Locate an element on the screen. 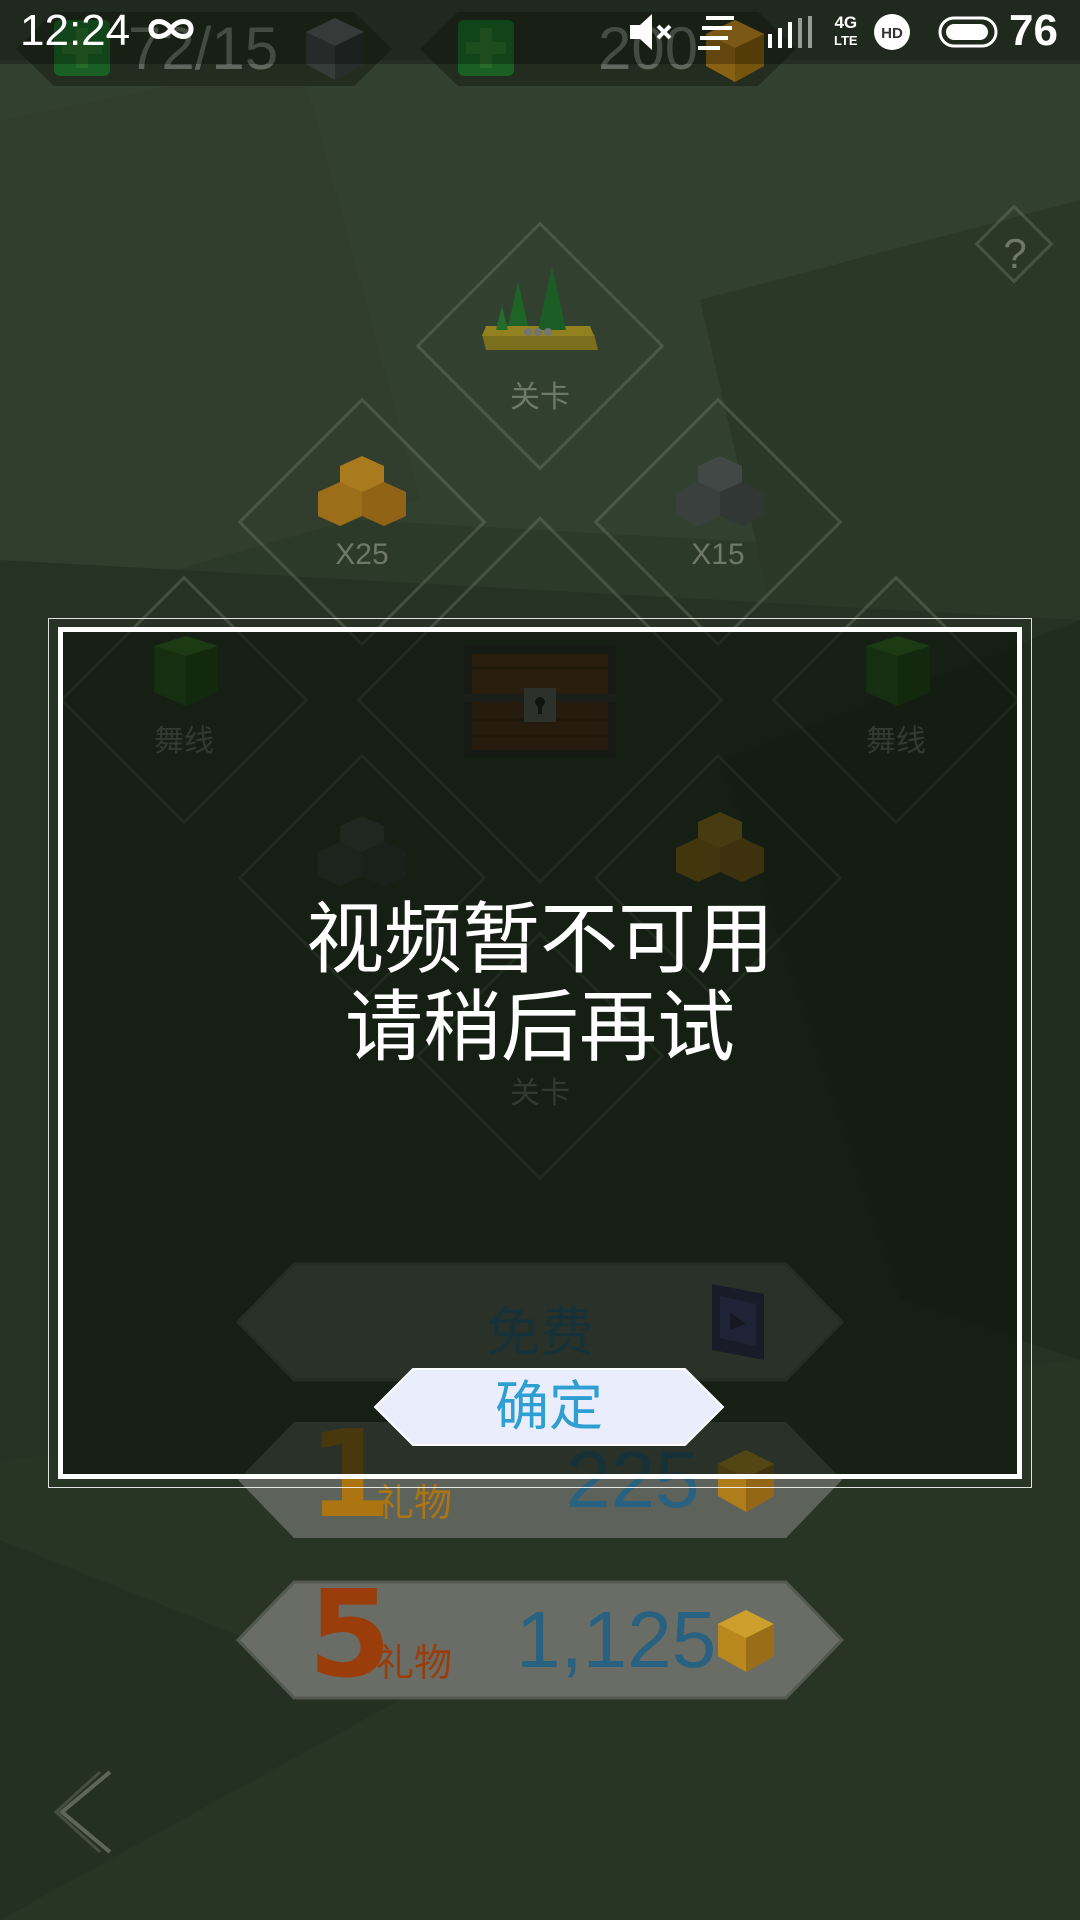 This screenshot has width=1080, height=1920. network-type: 4G LTE is located at coordinates (846, 32).